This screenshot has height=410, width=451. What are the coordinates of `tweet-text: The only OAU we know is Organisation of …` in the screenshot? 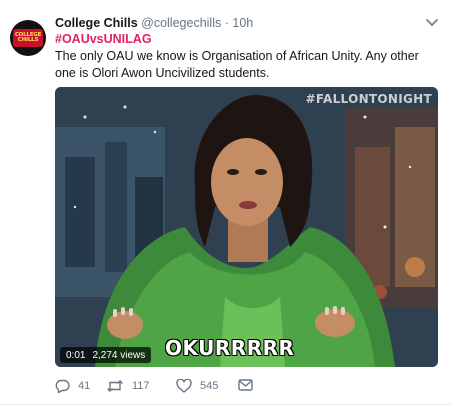 It's located at (237, 64).